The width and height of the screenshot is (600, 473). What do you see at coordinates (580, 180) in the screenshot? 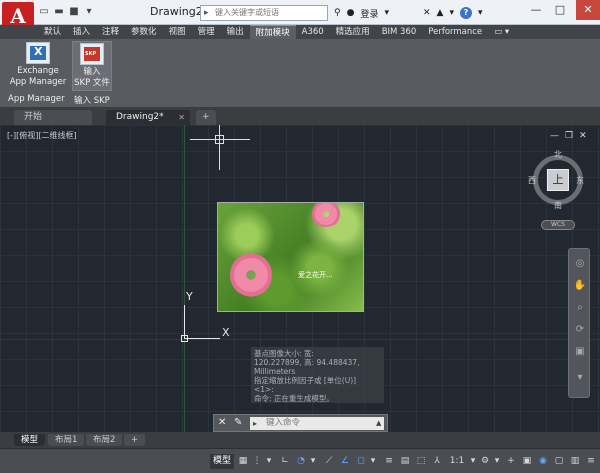
I see `compass-east: 东` at bounding box center [580, 180].